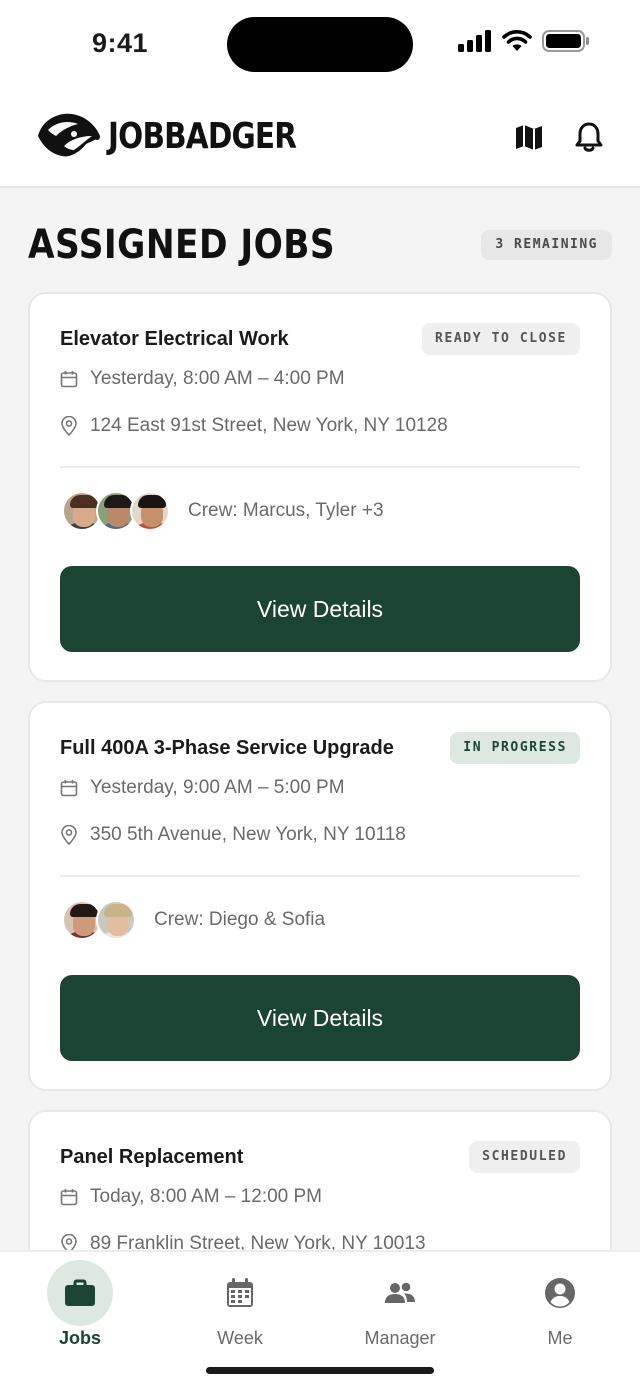 This screenshot has width=640, height=1387. I want to click on crew-text: Crew: Diego & Sofia, so click(240, 919).